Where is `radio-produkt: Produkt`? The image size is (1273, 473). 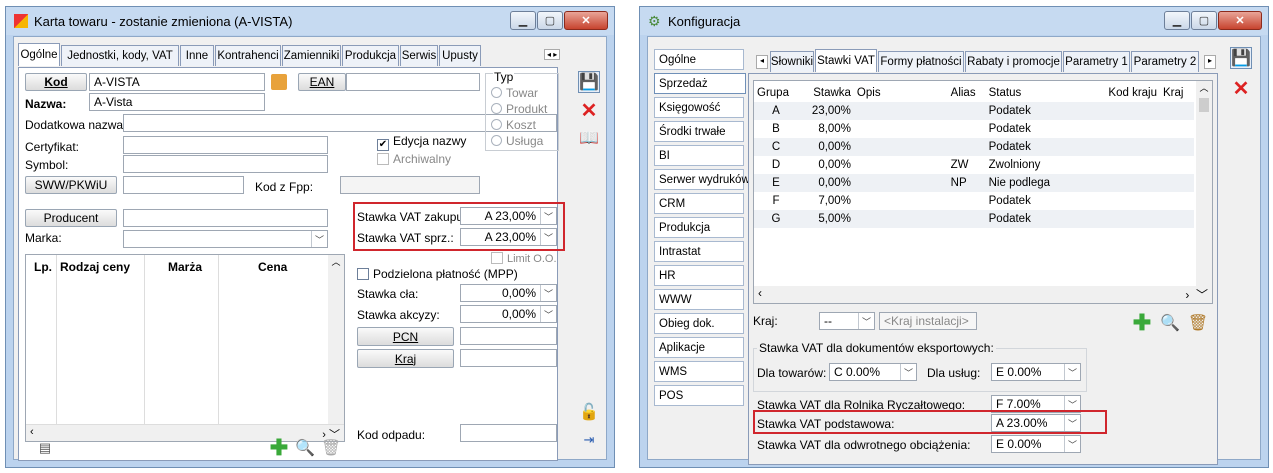 radio-produkt: Produkt is located at coordinates (519, 109).